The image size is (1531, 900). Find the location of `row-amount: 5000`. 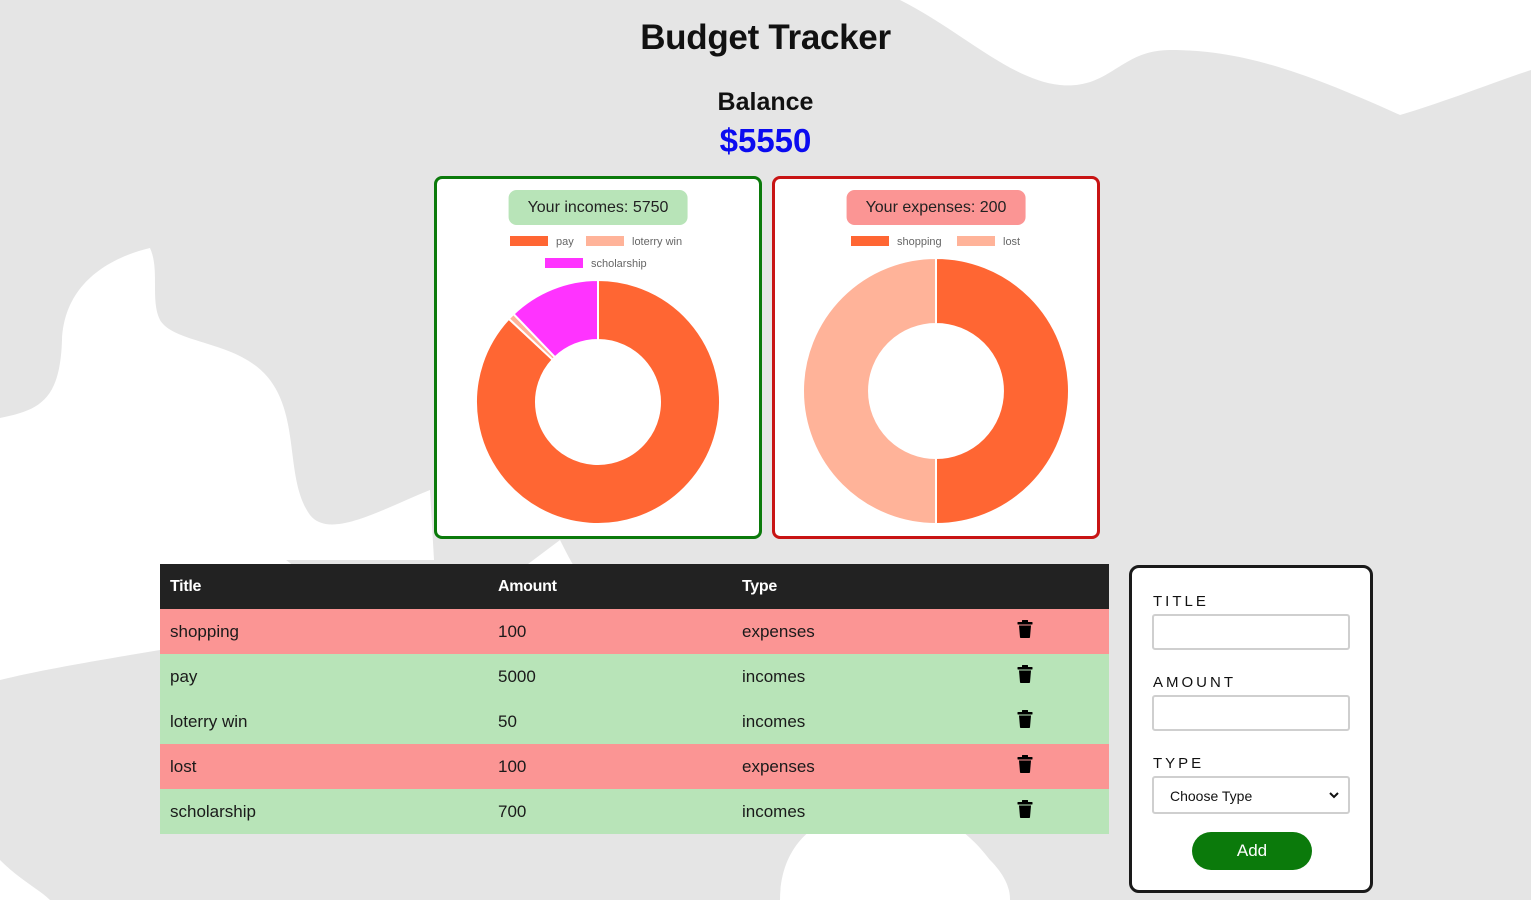

row-amount: 5000 is located at coordinates (517, 676).